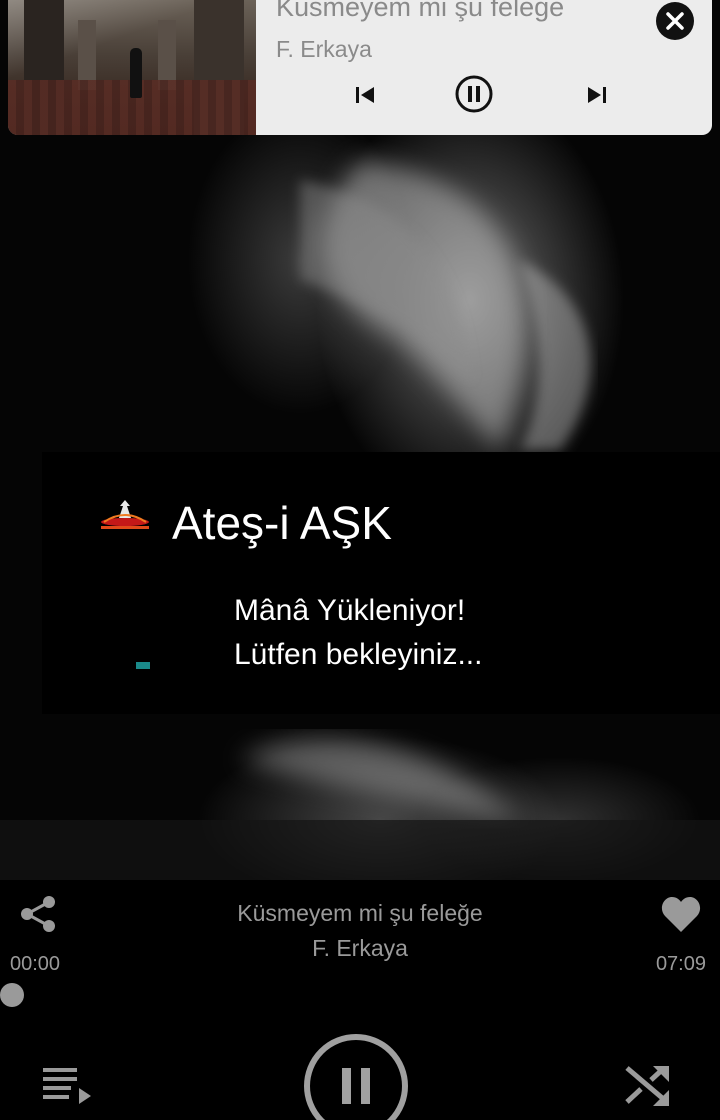 Image resolution: width=720 pixels, height=1120 pixels. I want to click on song-artist: F. Erkaya, so click(360, 948).